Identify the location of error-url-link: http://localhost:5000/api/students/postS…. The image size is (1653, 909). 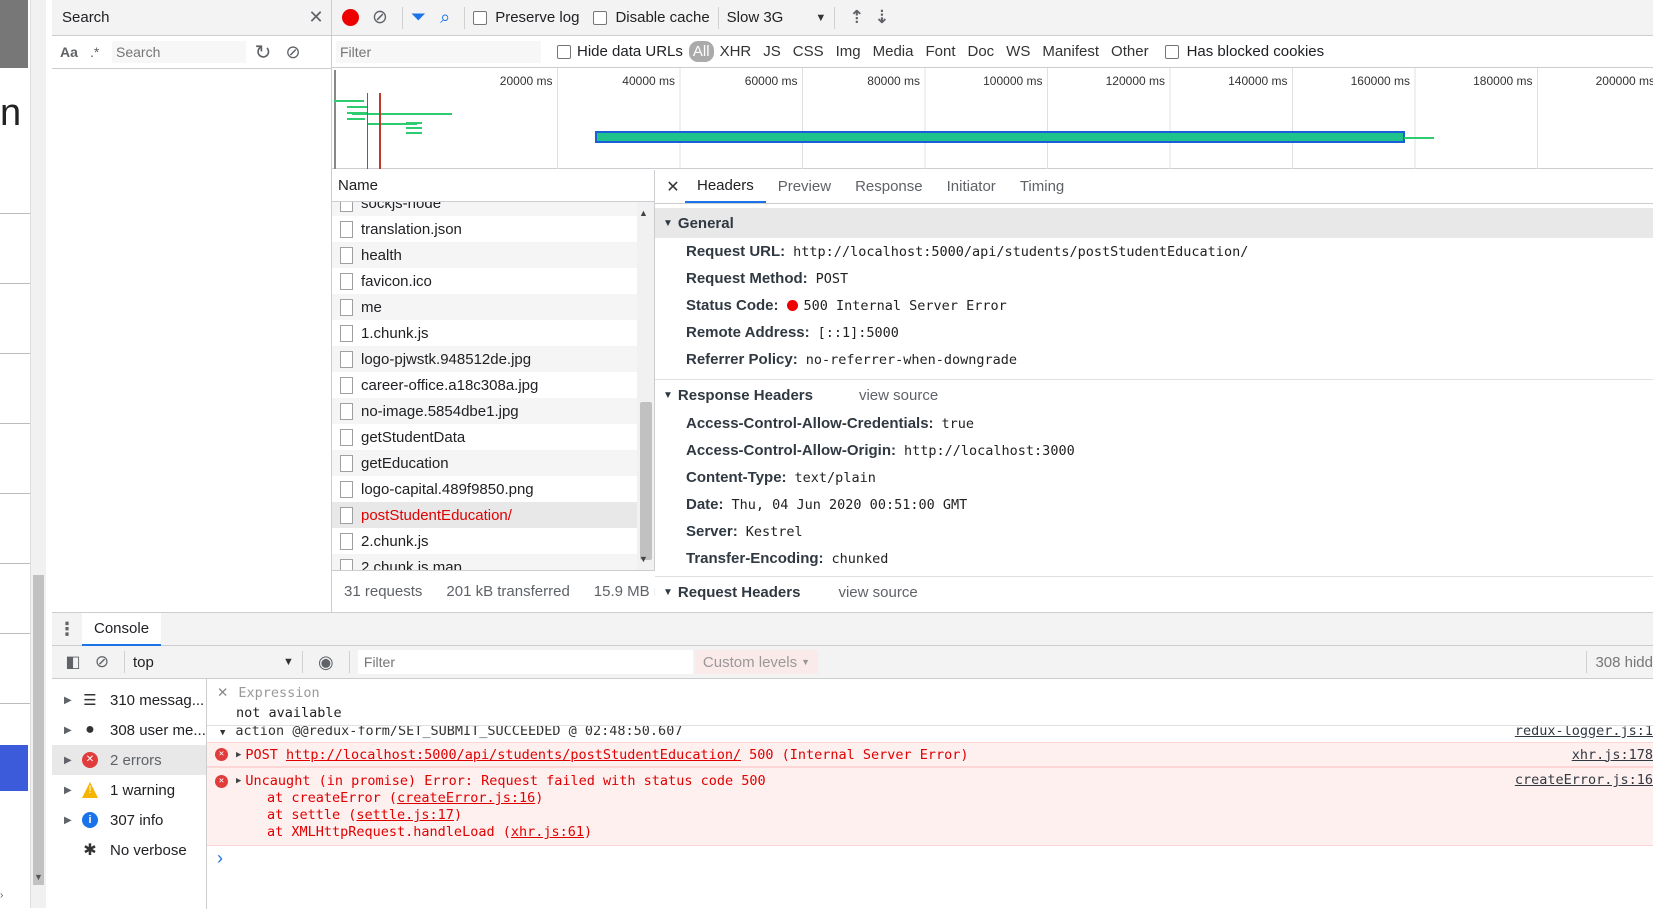
(513, 755).